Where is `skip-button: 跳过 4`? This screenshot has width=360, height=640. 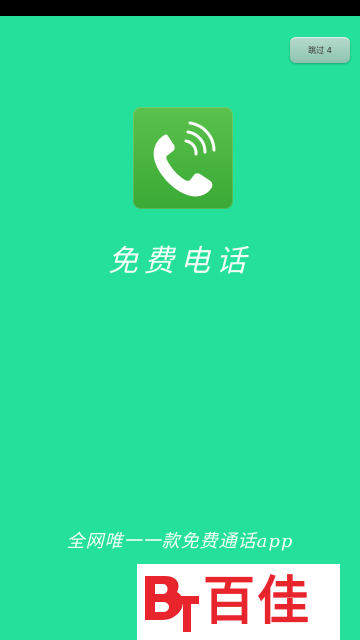
skip-button: 跳过 4 is located at coordinates (320, 50).